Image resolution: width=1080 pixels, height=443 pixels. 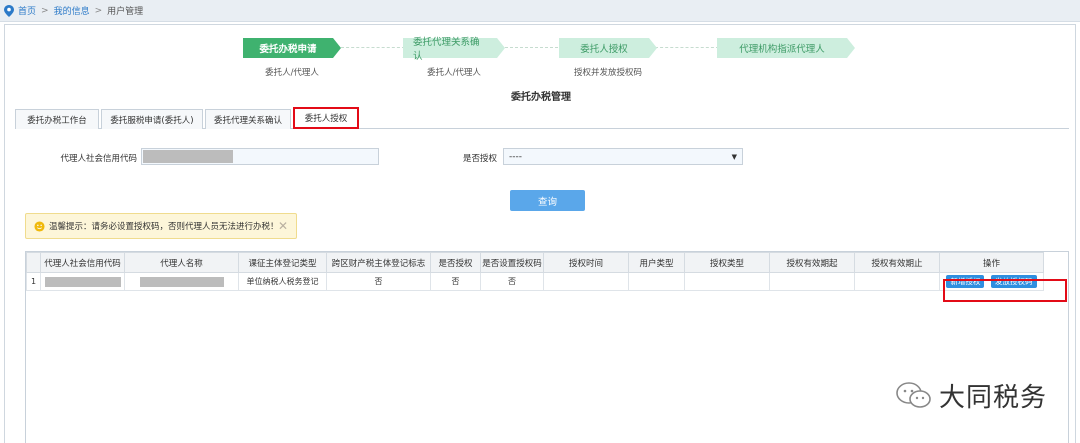 I want to click on authorized-select-value: ----, so click(x=515, y=156).